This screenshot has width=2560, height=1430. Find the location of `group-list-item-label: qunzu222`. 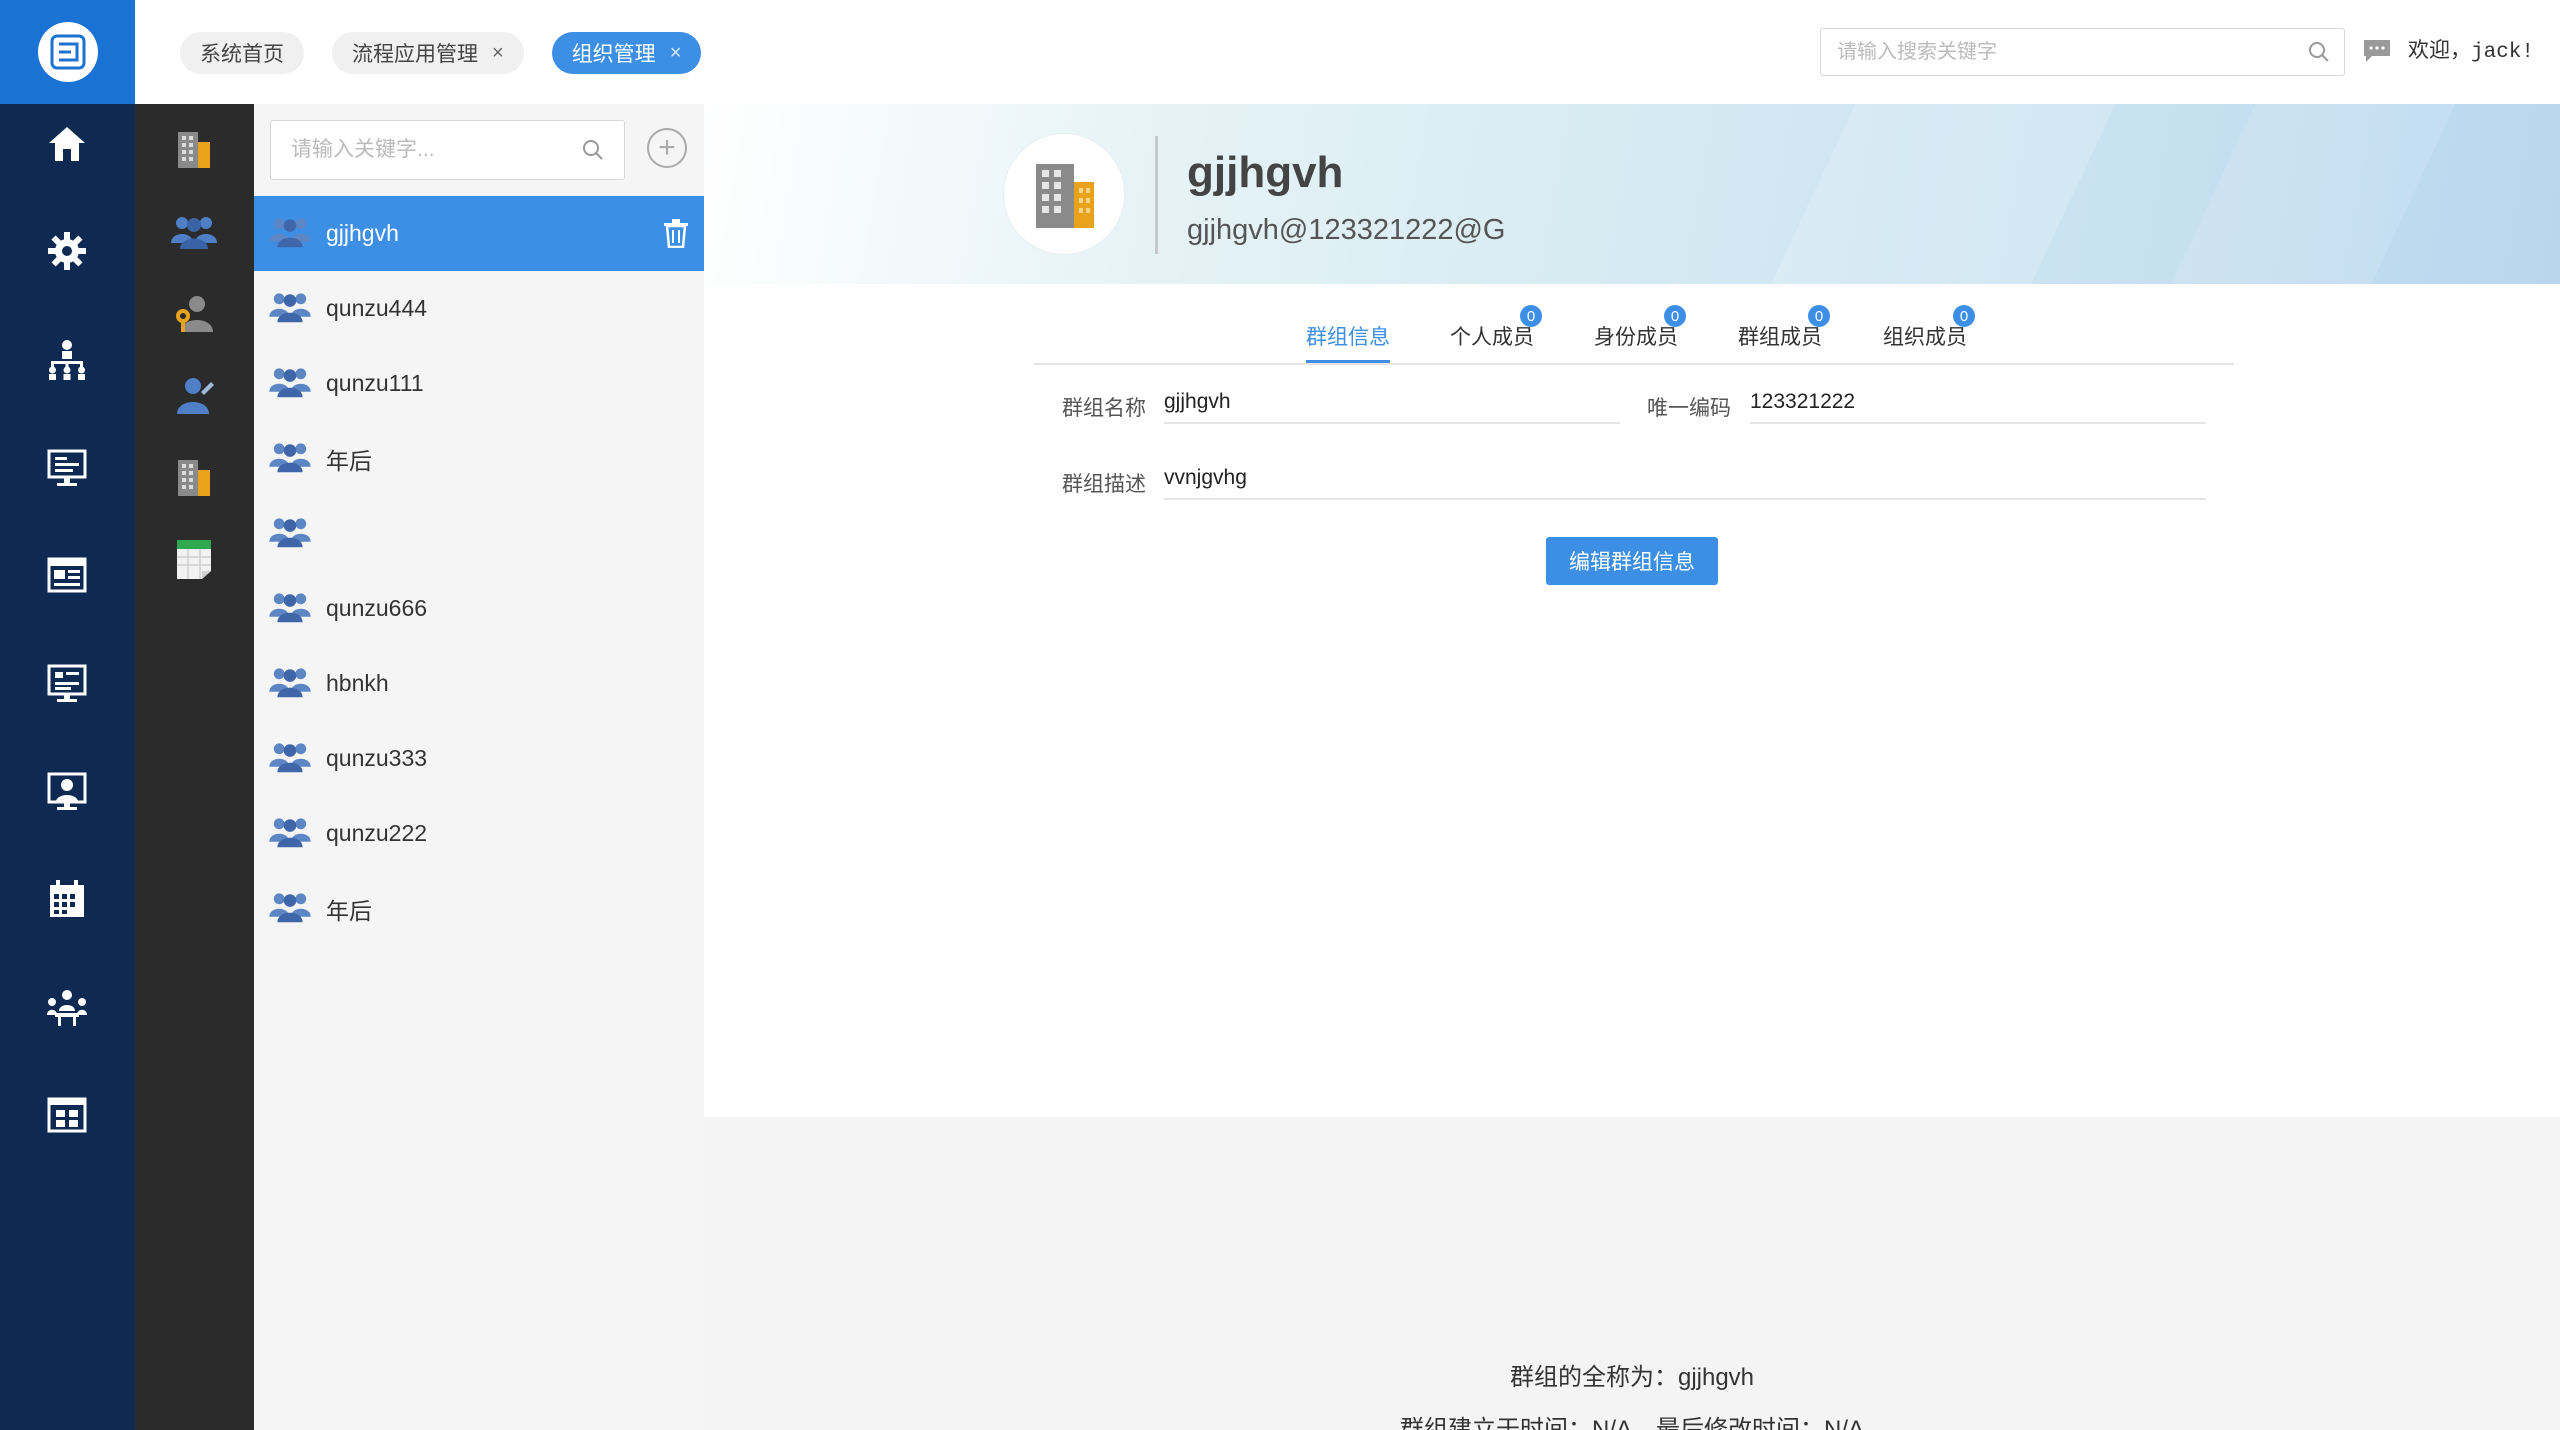

group-list-item-label: qunzu222 is located at coordinates (377, 833).